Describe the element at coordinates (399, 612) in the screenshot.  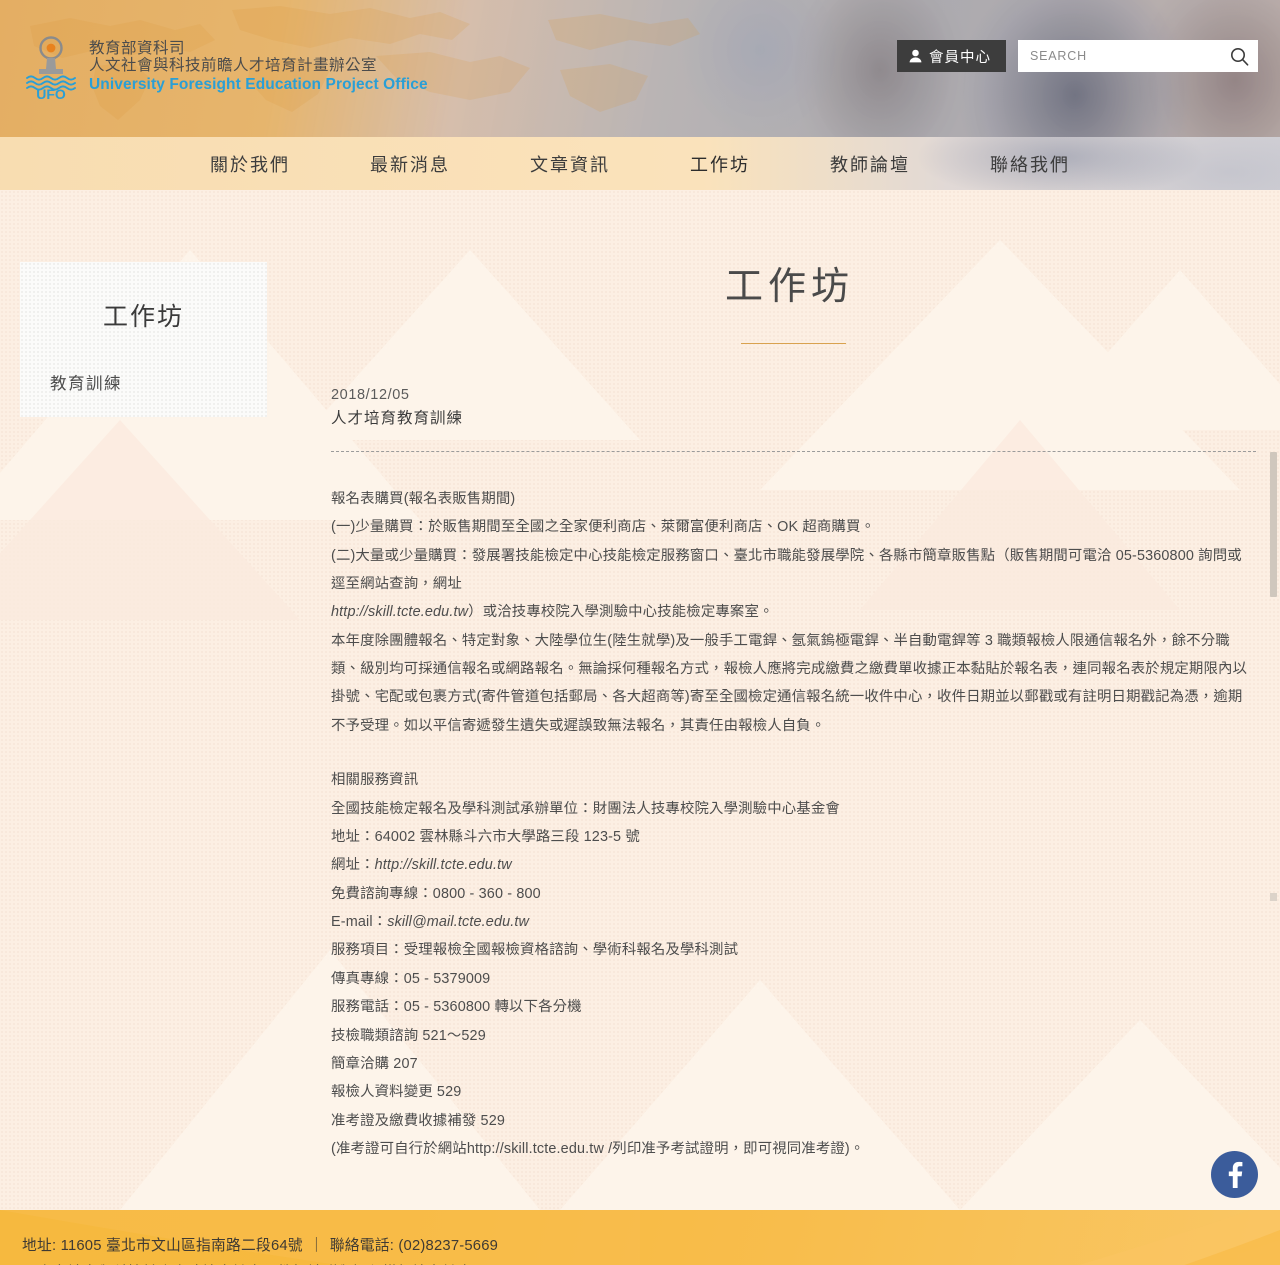
I see `skill-site-link-inline: http://skill.tcte.edu.tw` at that location.